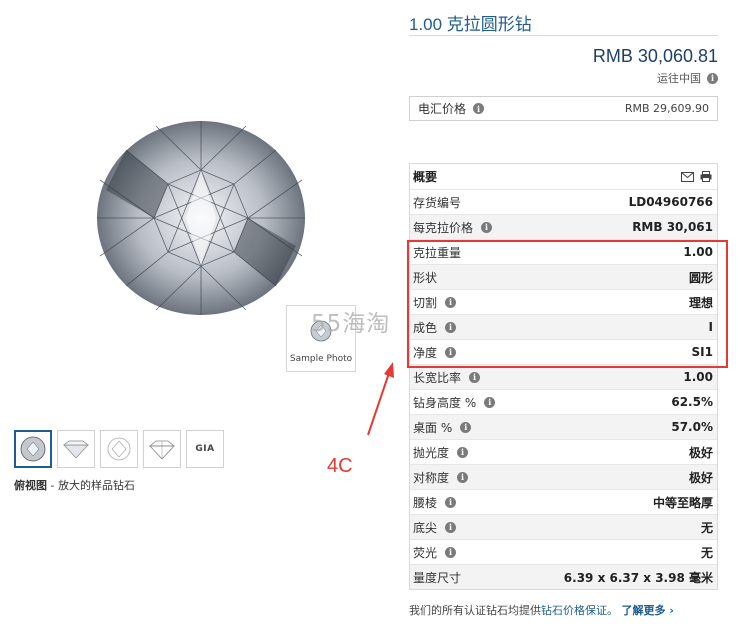 Image resolution: width=739 pixels, height=631 pixels. I want to click on site-watermark: 55海淘, so click(351, 324).